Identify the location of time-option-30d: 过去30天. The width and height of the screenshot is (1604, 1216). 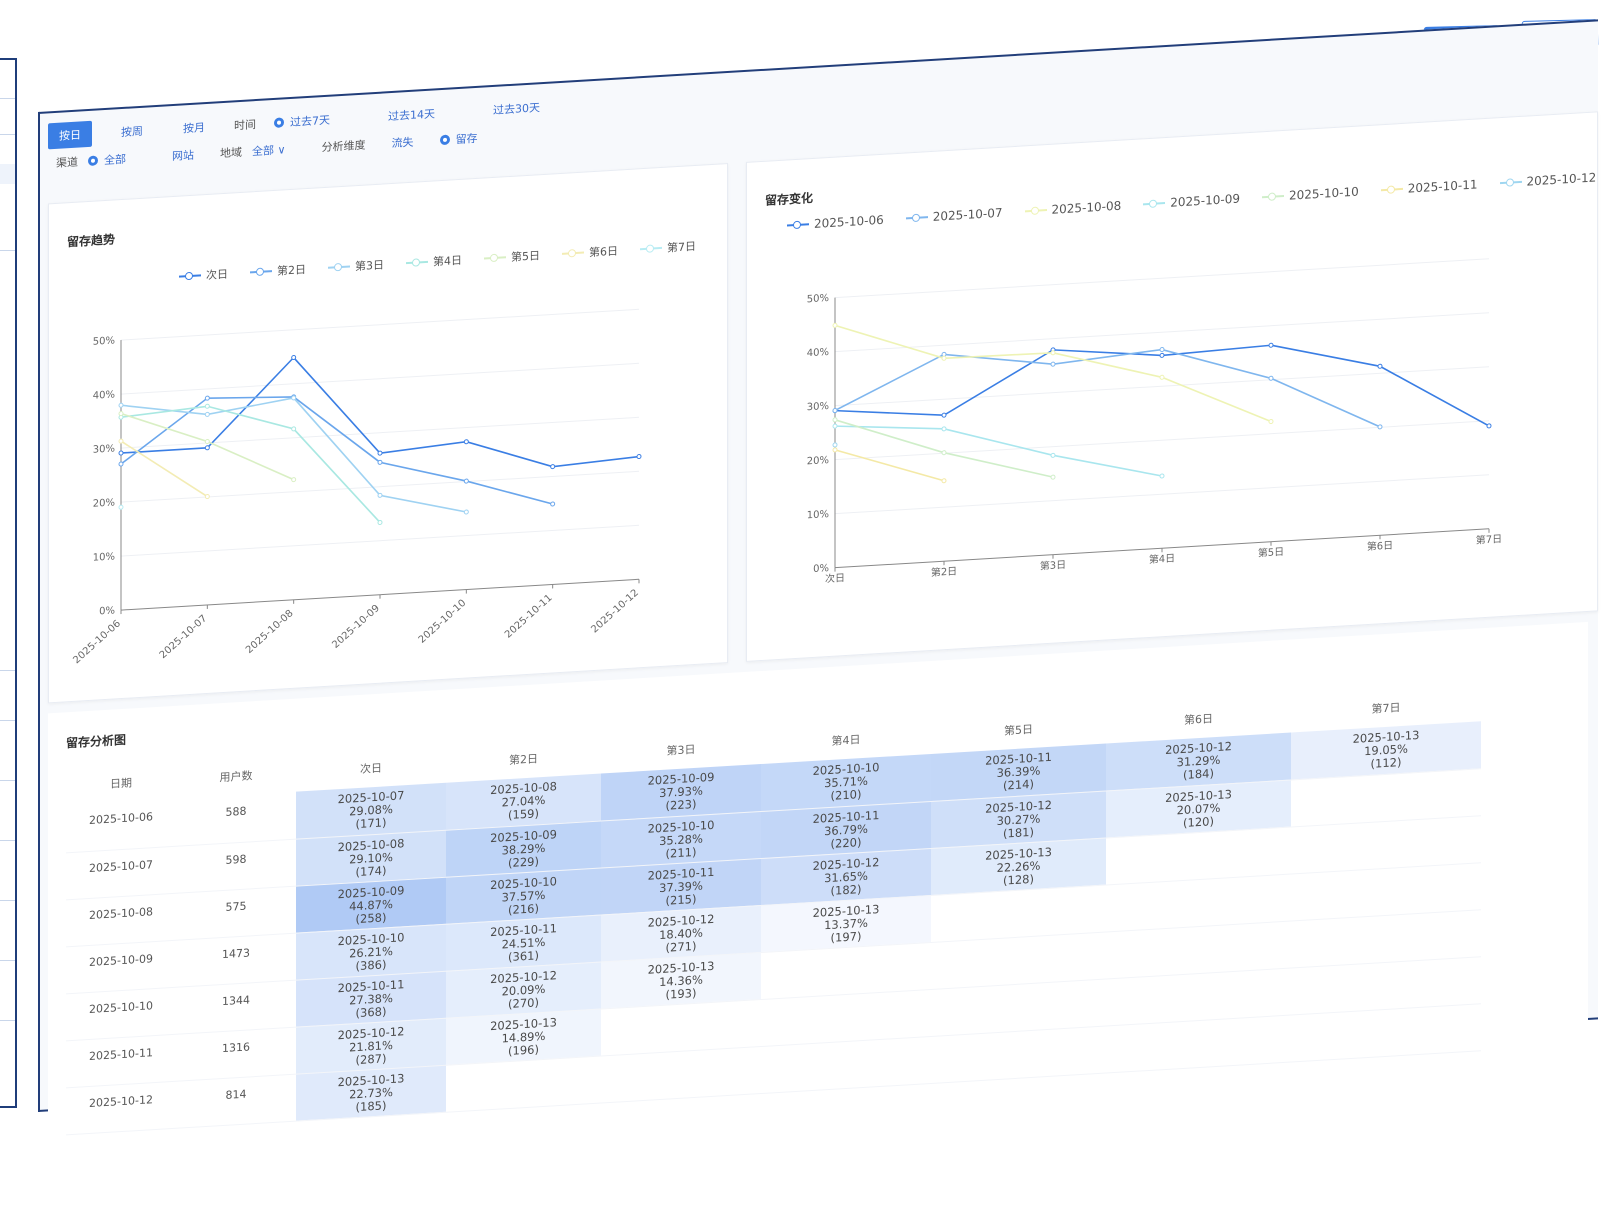
(516, 108).